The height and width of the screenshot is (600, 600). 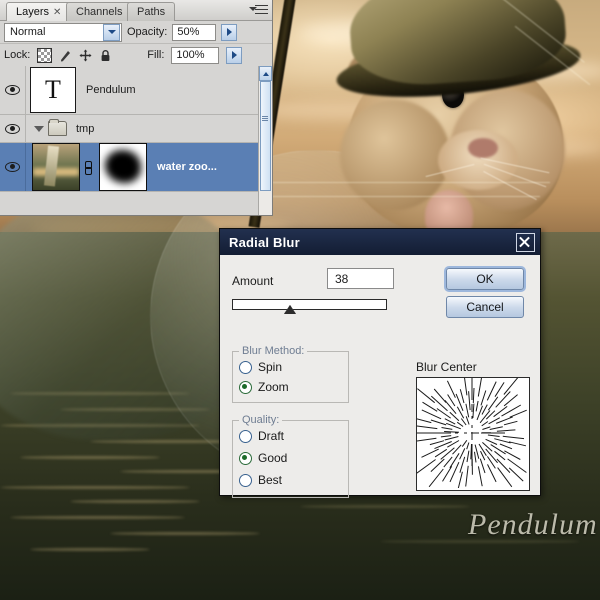 I want to click on opacity-label: Opacity:, so click(x=147, y=32).